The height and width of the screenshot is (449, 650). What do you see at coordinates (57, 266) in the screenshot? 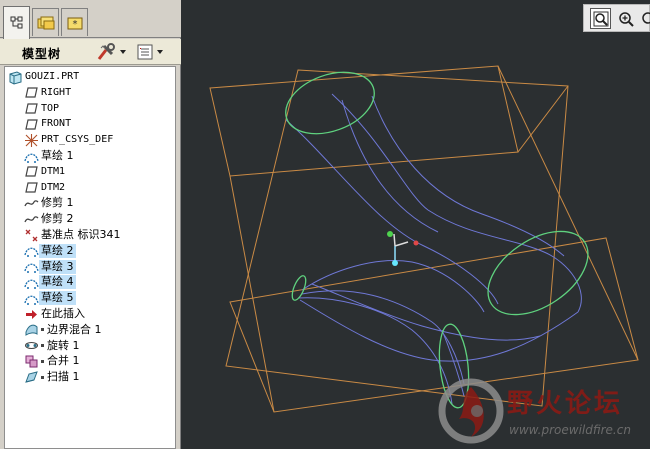
I see `tree-item-label: 草绘 3` at bounding box center [57, 266].